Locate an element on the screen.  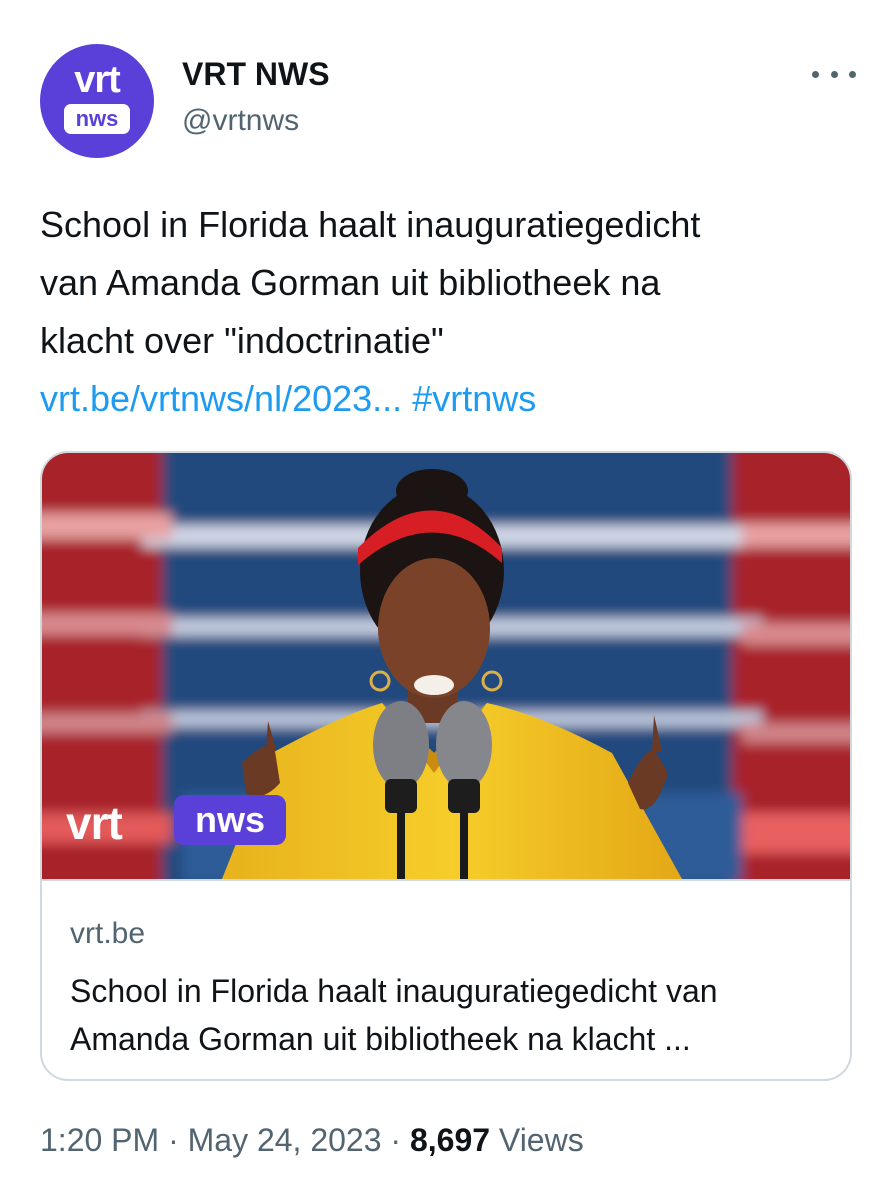
tweet-text-line: van Amanda Gorman uit bibliotheek na is located at coordinates (350, 282).